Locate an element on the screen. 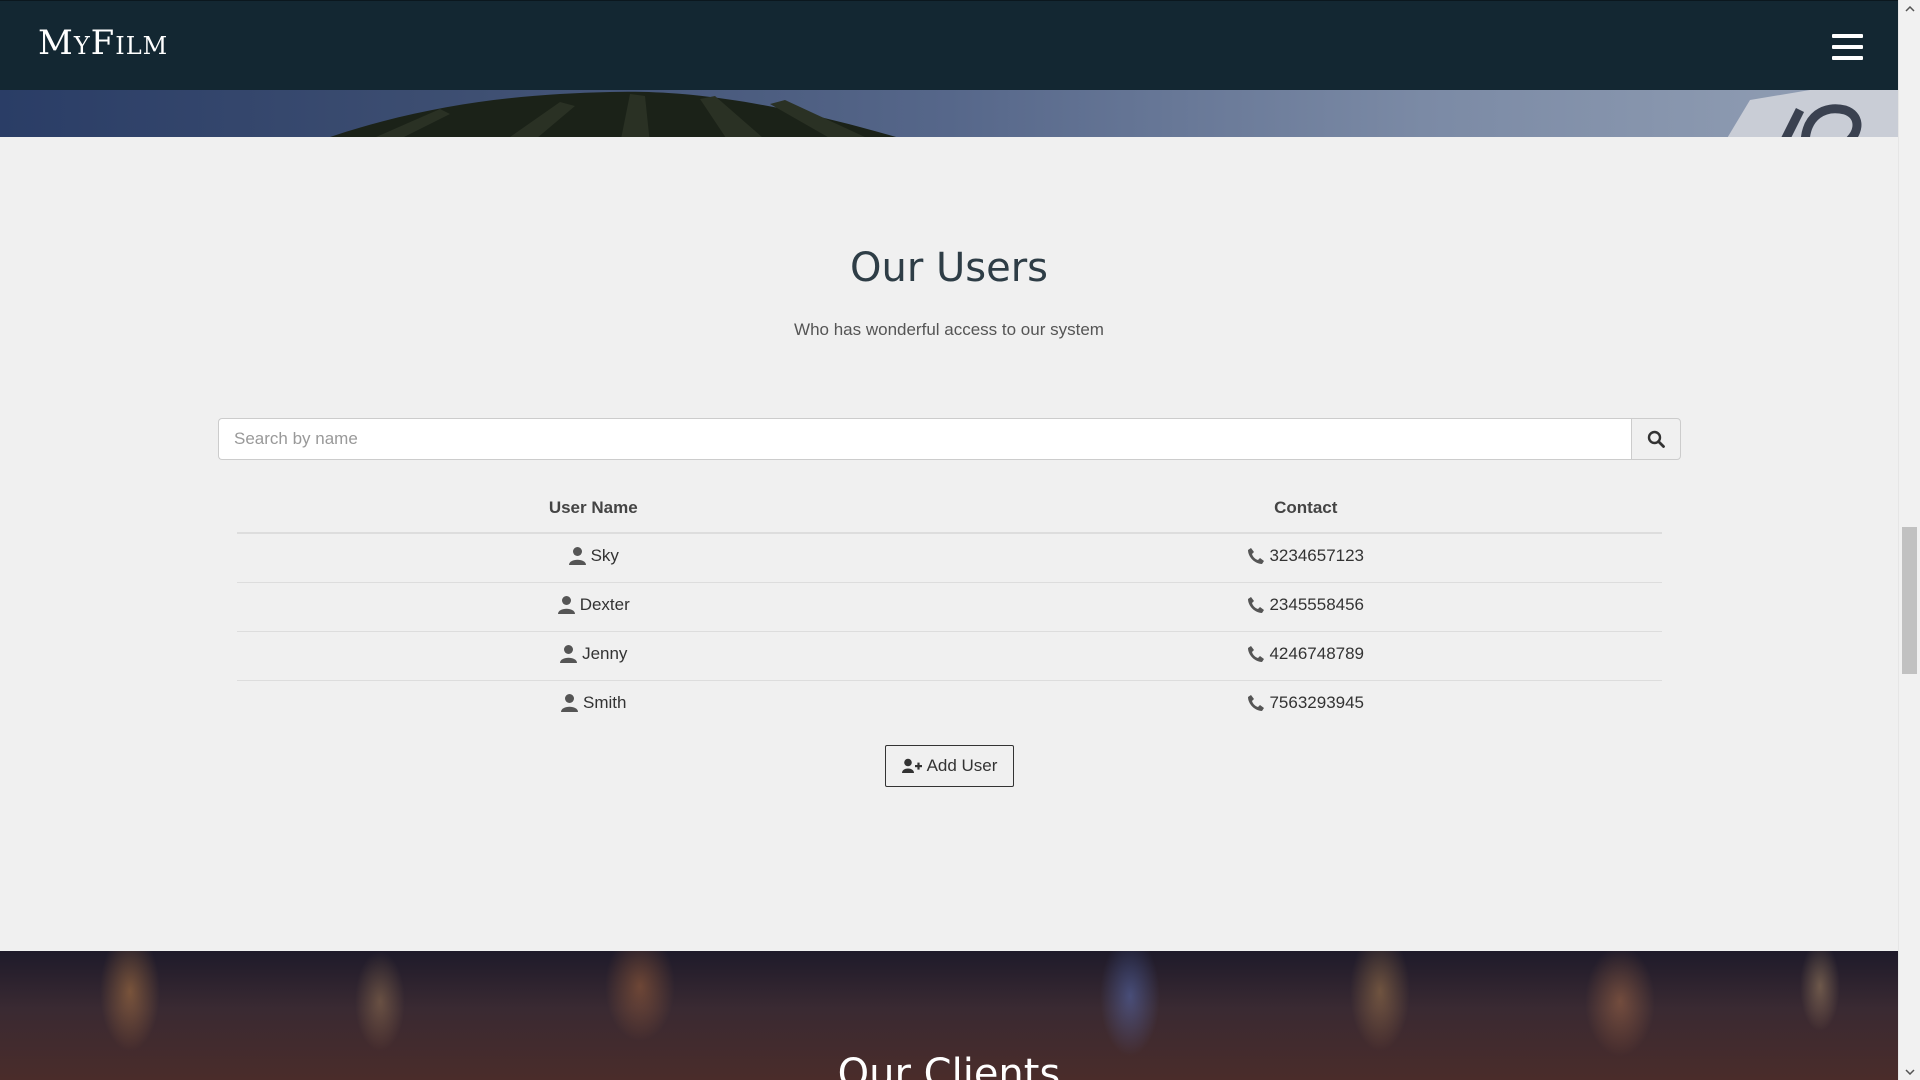 This screenshot has width=1920, height=1080. user-name-cell: Dexter is located at coordinates (593, 607).